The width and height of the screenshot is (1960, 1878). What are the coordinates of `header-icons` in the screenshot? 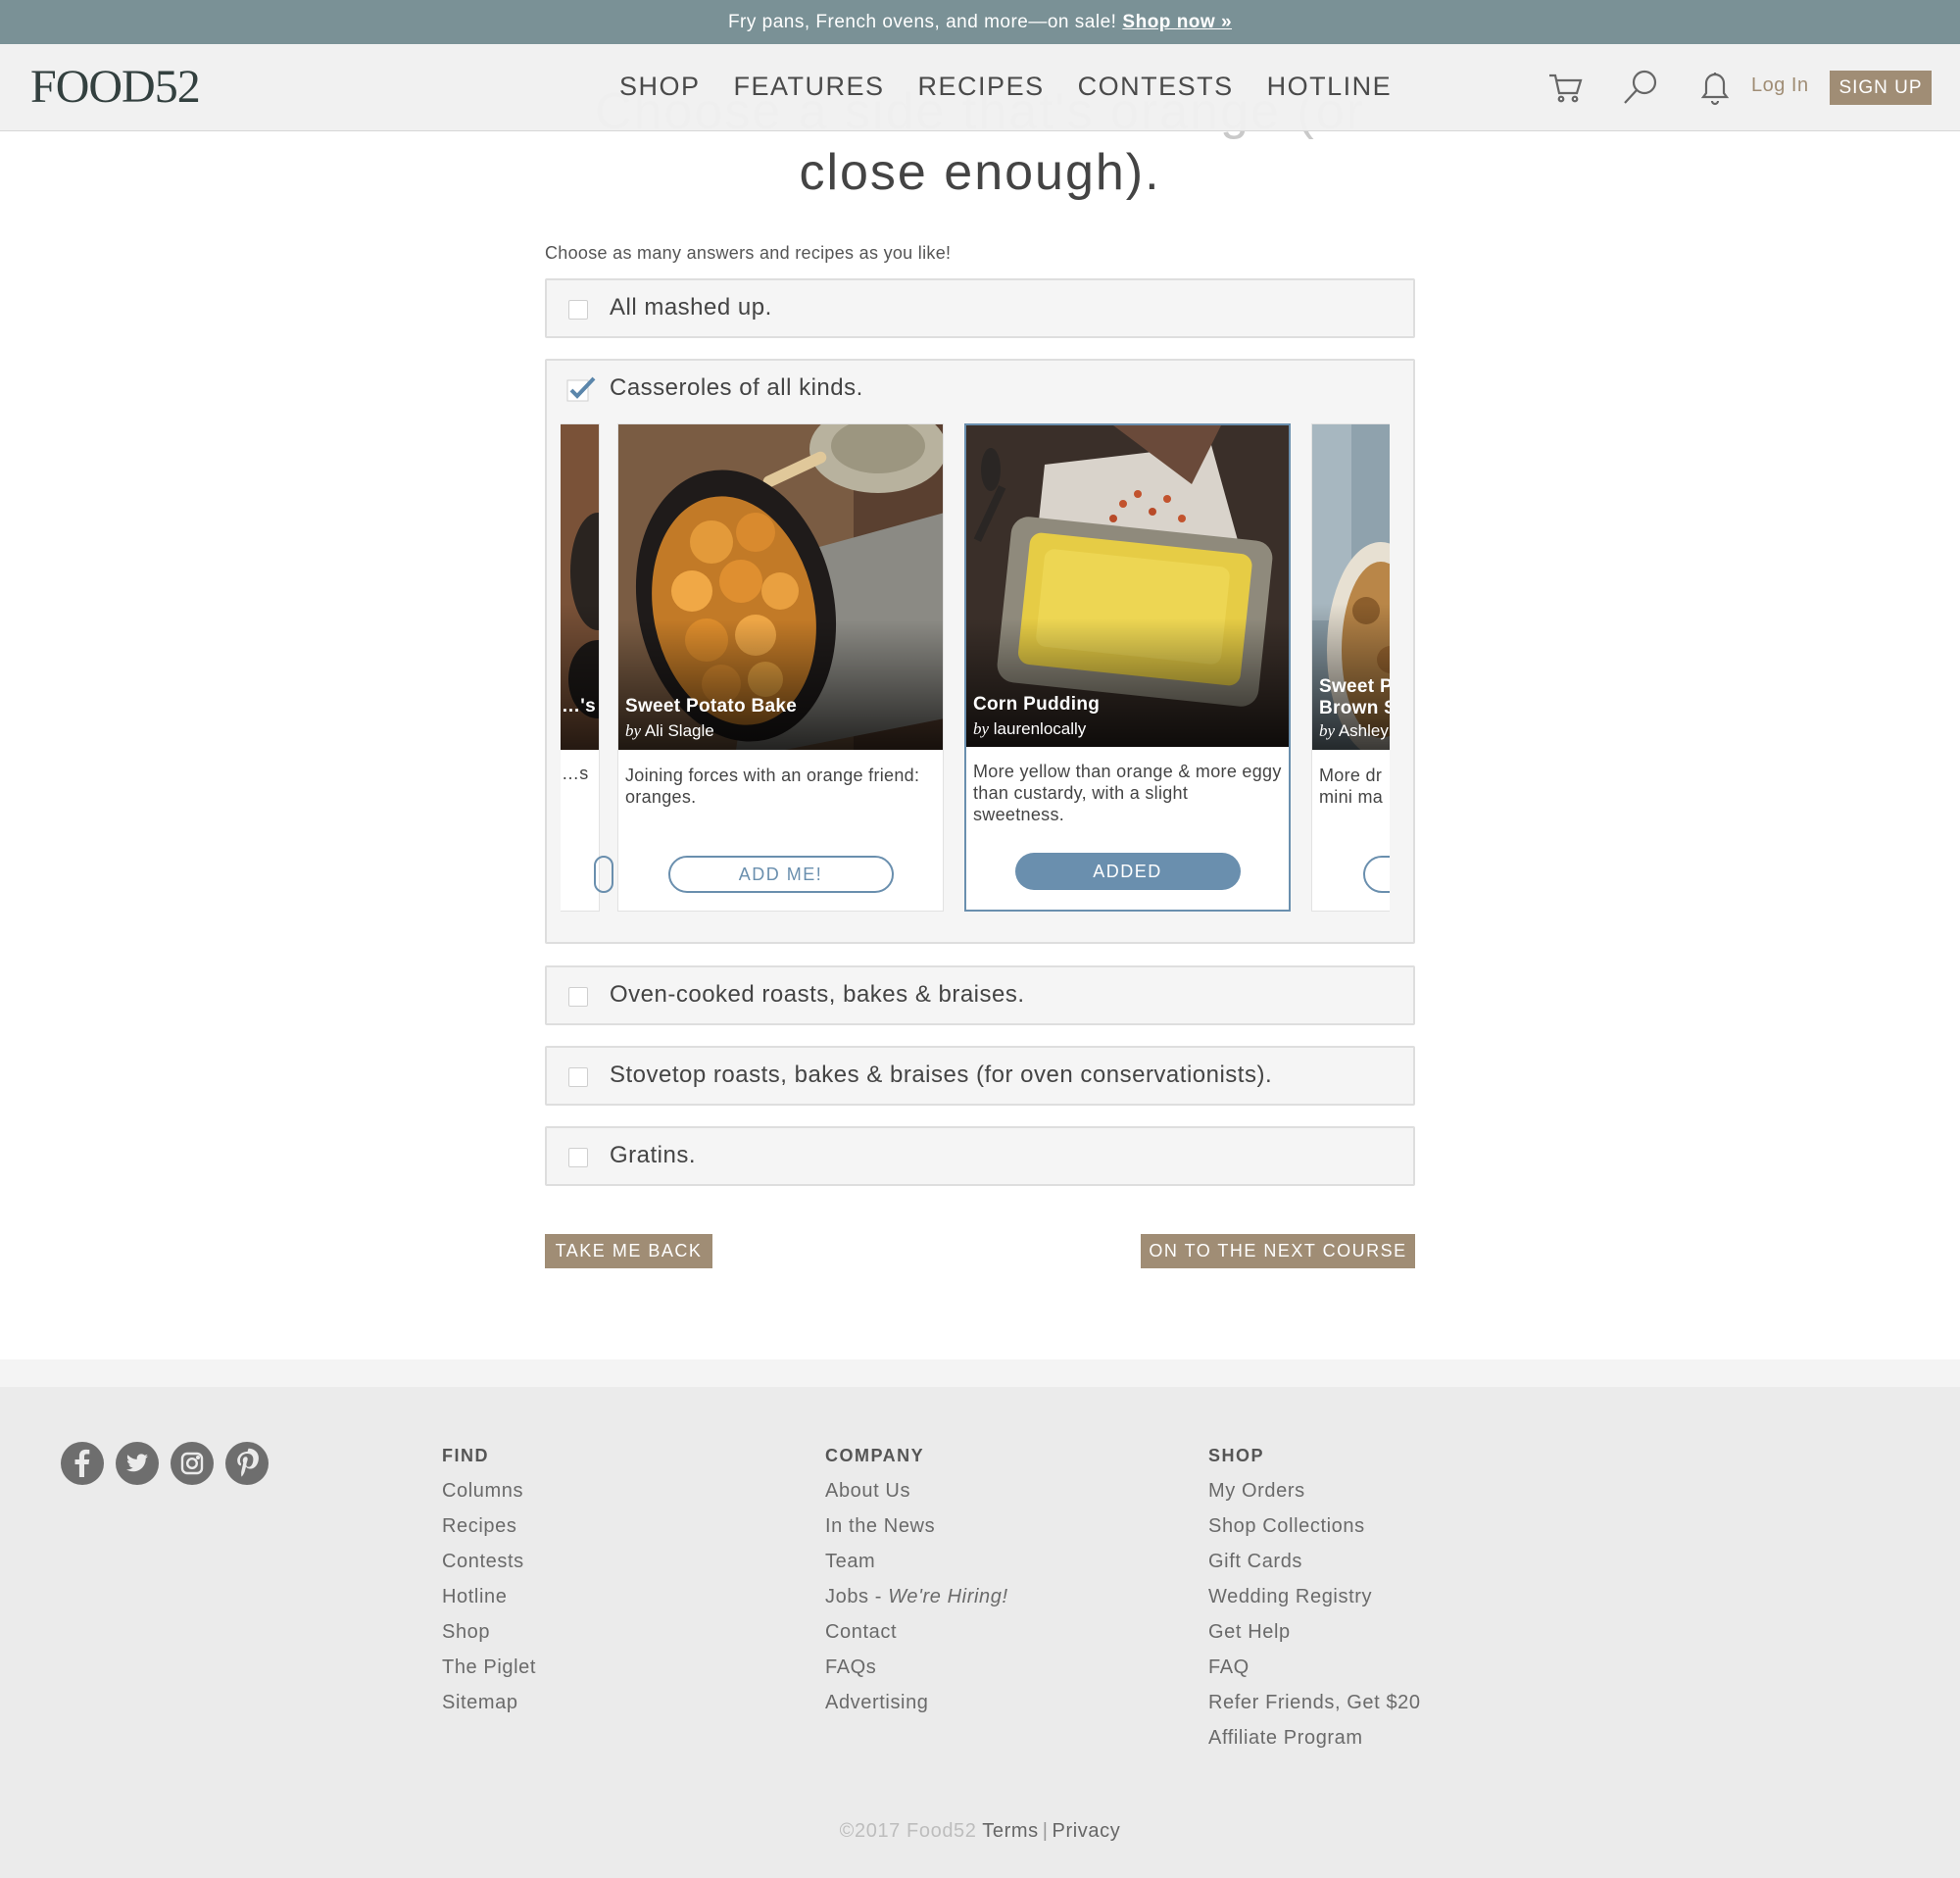 It's located at (1640, 87).